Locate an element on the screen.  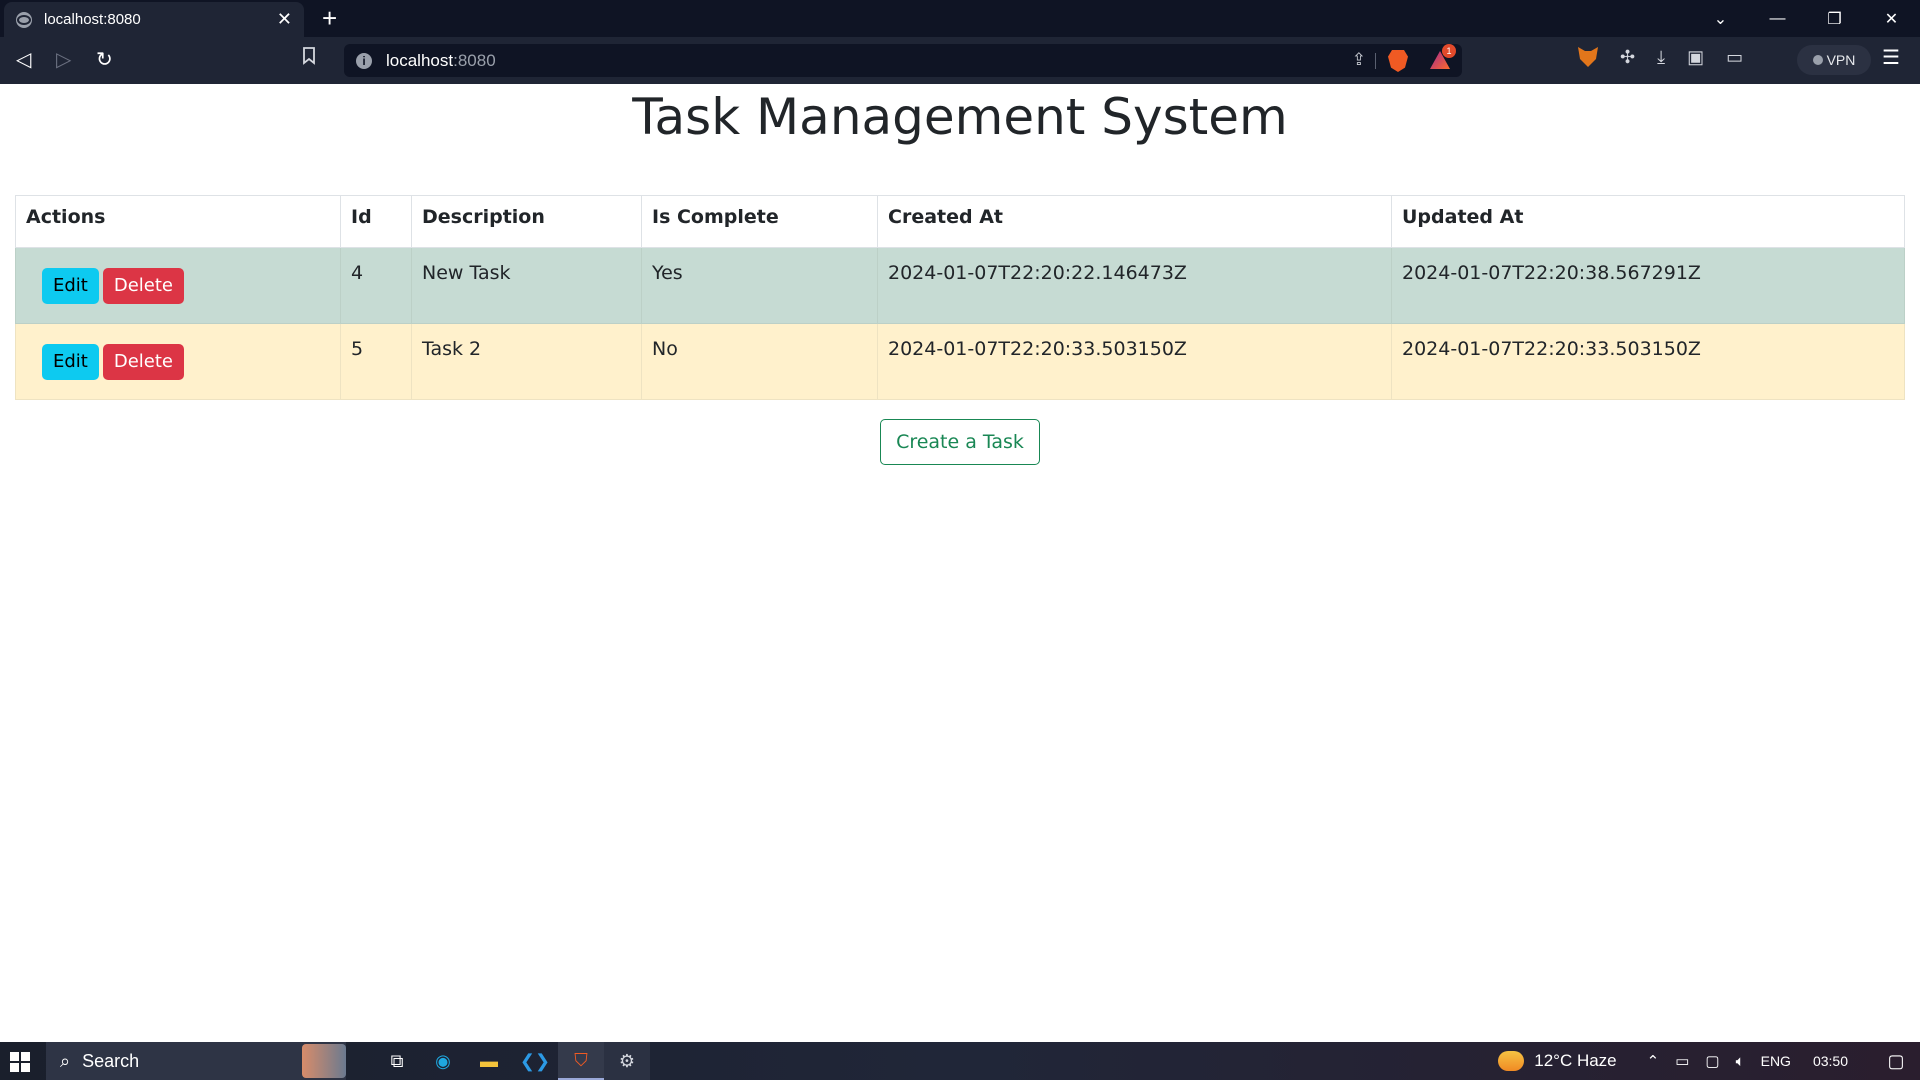
cell-id: 5 is located at coordinates (376, 361).